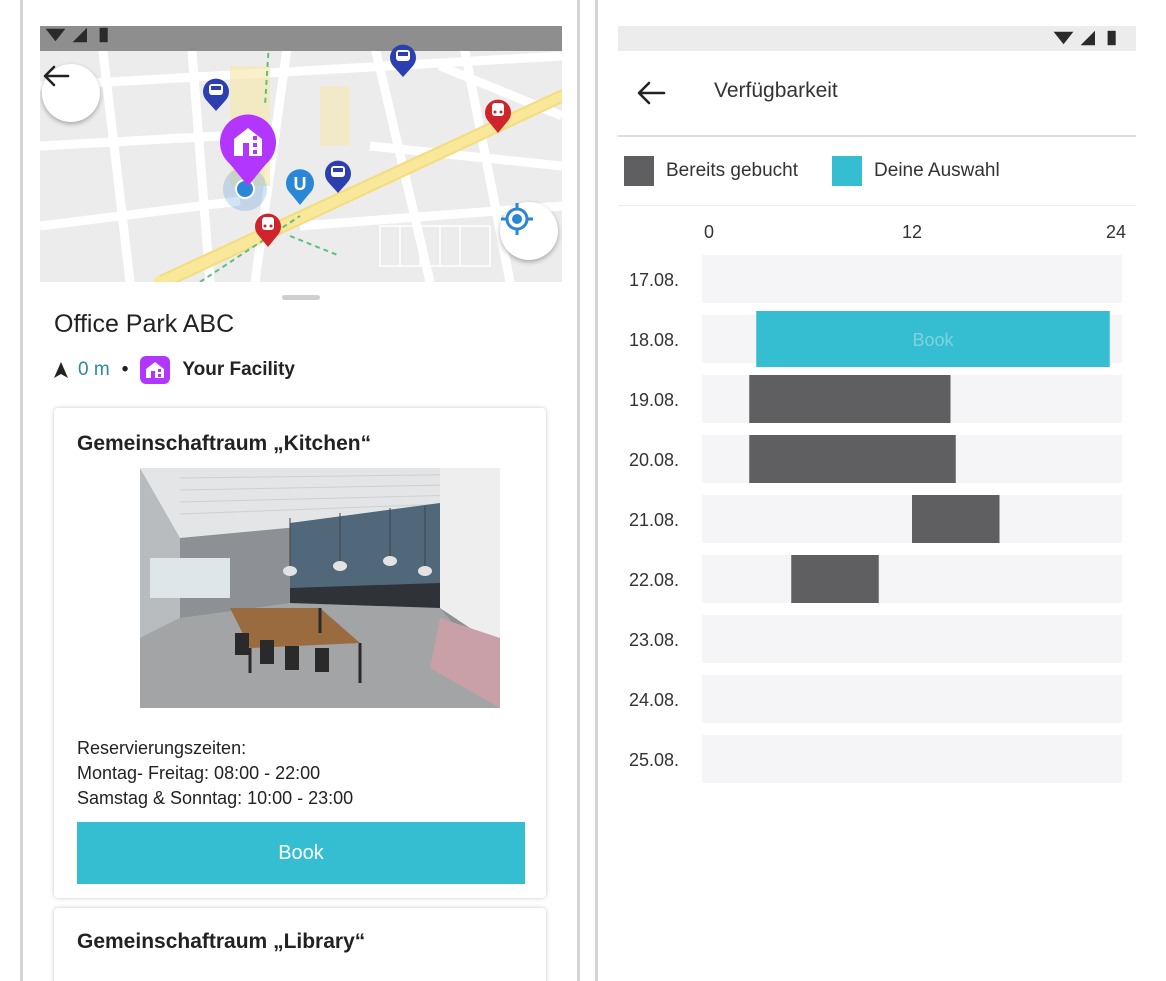  Describe the element at coordinates (654, 580) in the screenshot. I see `day-label: 22.08.` at that location.